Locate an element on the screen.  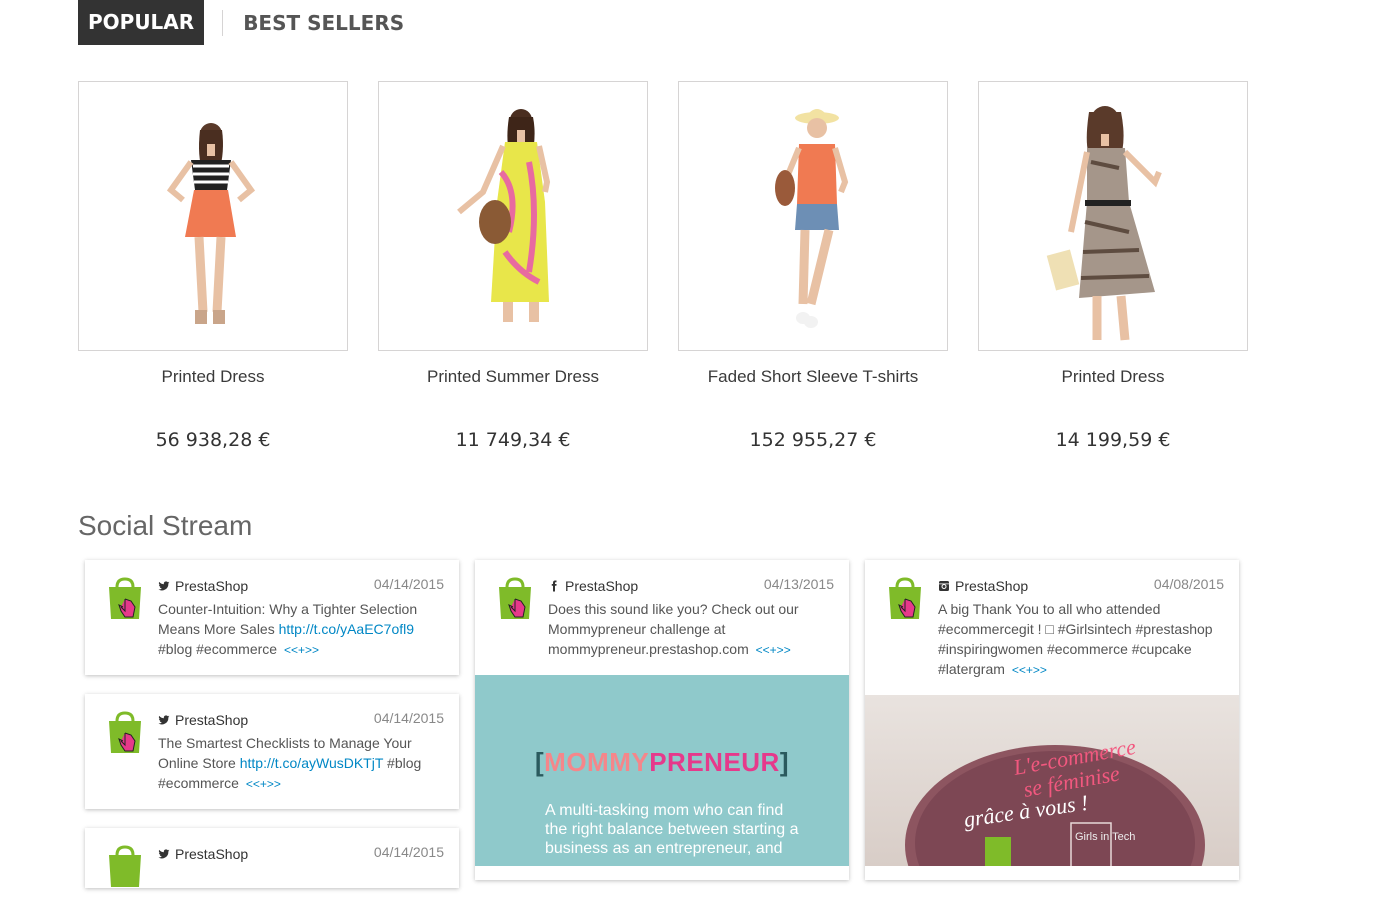
tab-popular: Popular is located at coordinates (141, 22).